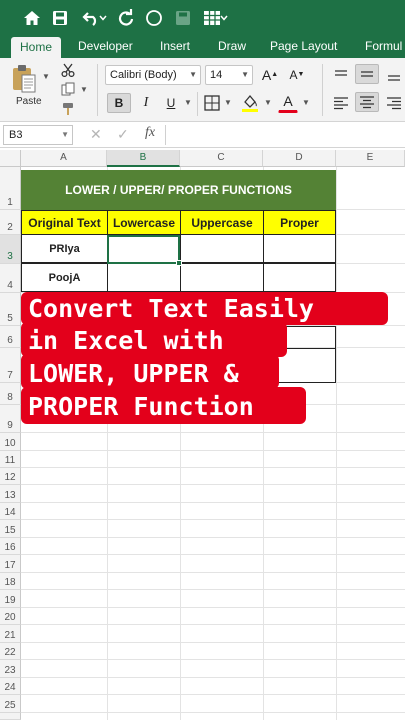 Image resolution: width=405 pixels, height=720 pixels. Describe the element at coordinates (10, 599) in the screenshot. I see `row-header-19: 19` at that location.